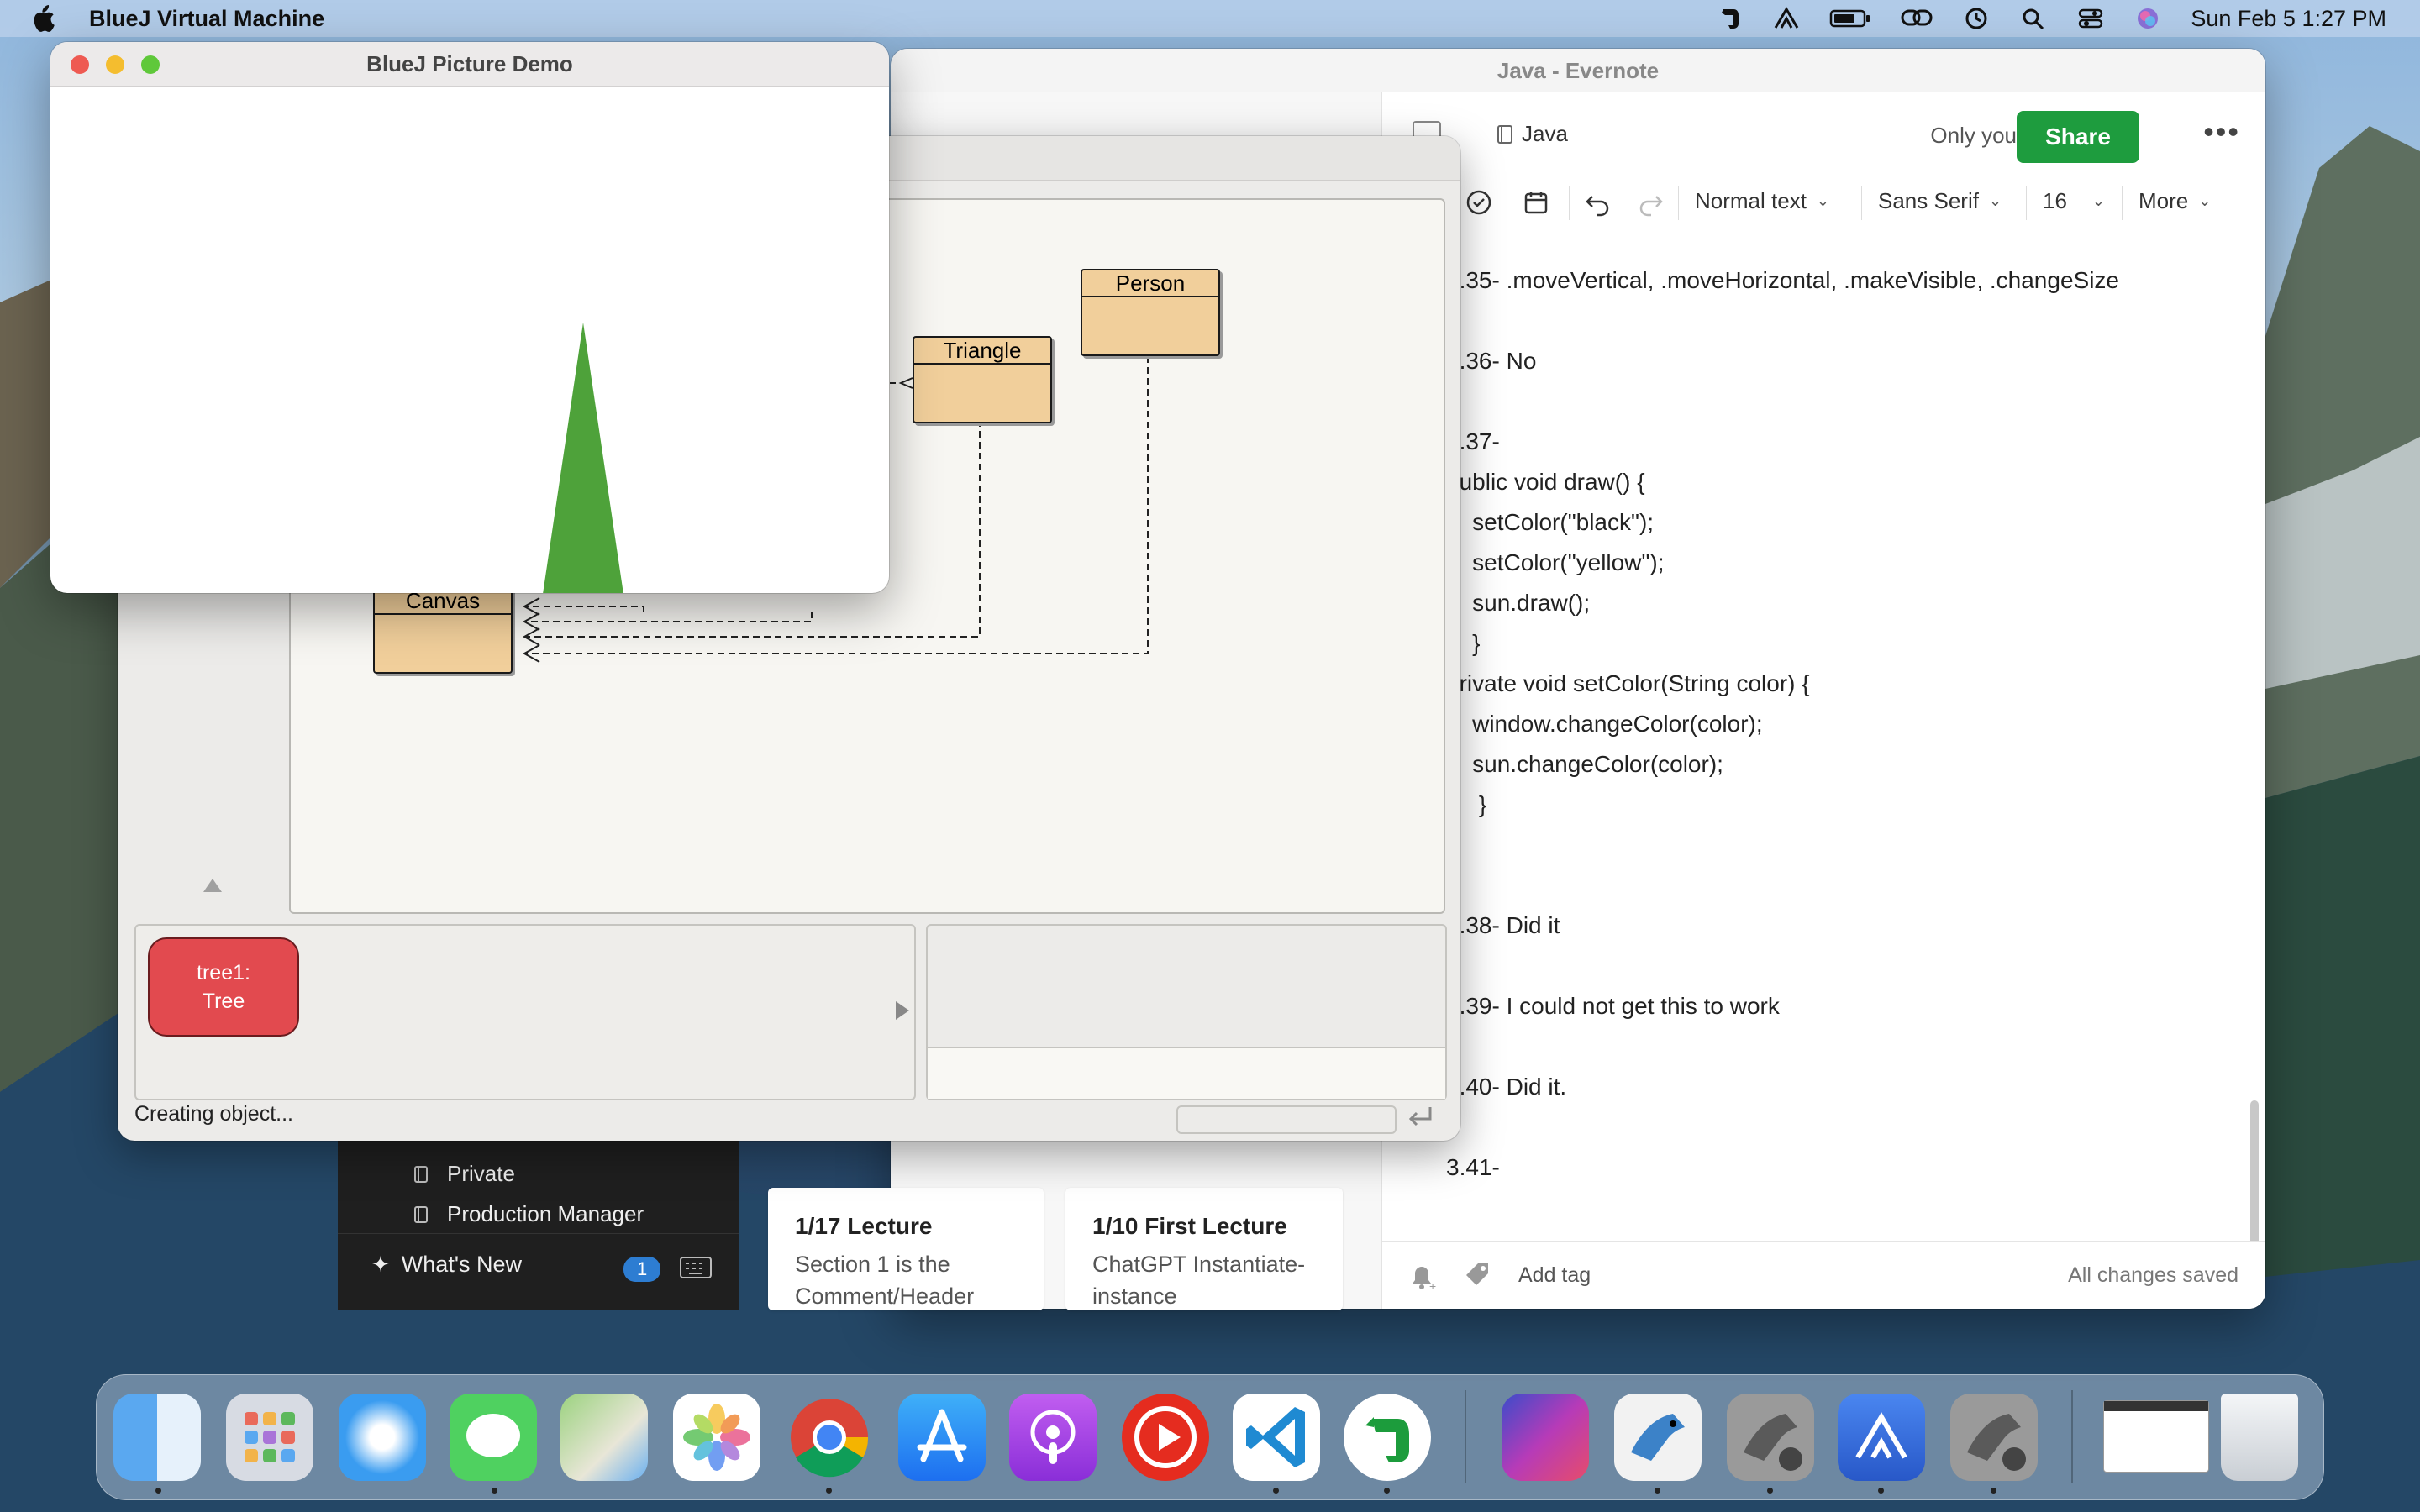 The height and width of the screenshot is (1512, 2420). What do you see at coordinates (1585, 764) in the screenshot?
I see `note-line: sun.changeColor(color);` at bounding box center [1585, 764].